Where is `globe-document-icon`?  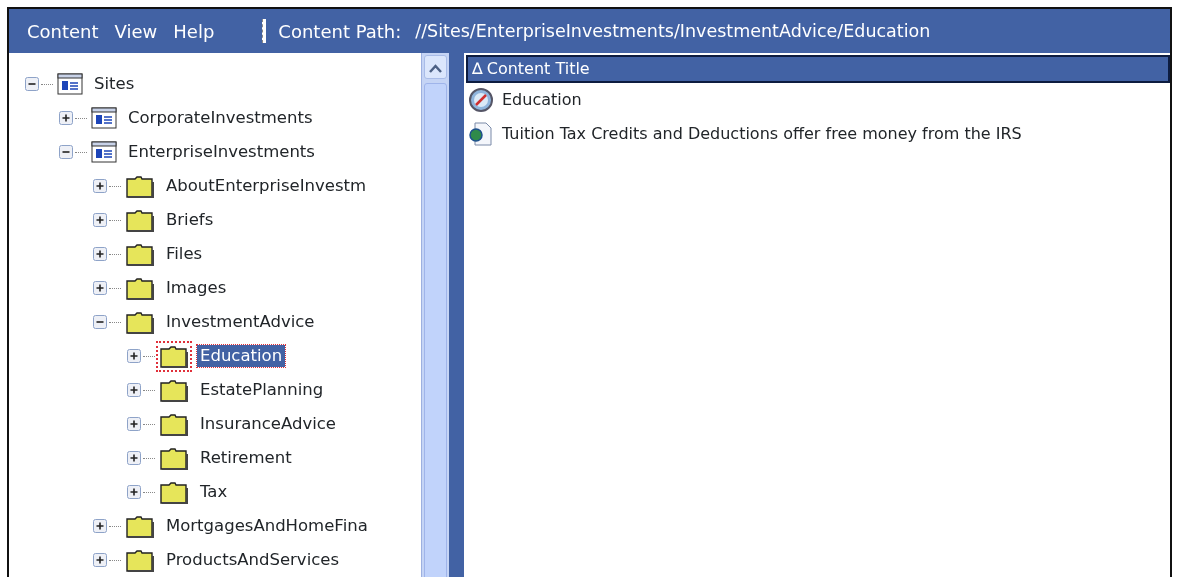 globe-document-icon is located at coordinates (481, 134).